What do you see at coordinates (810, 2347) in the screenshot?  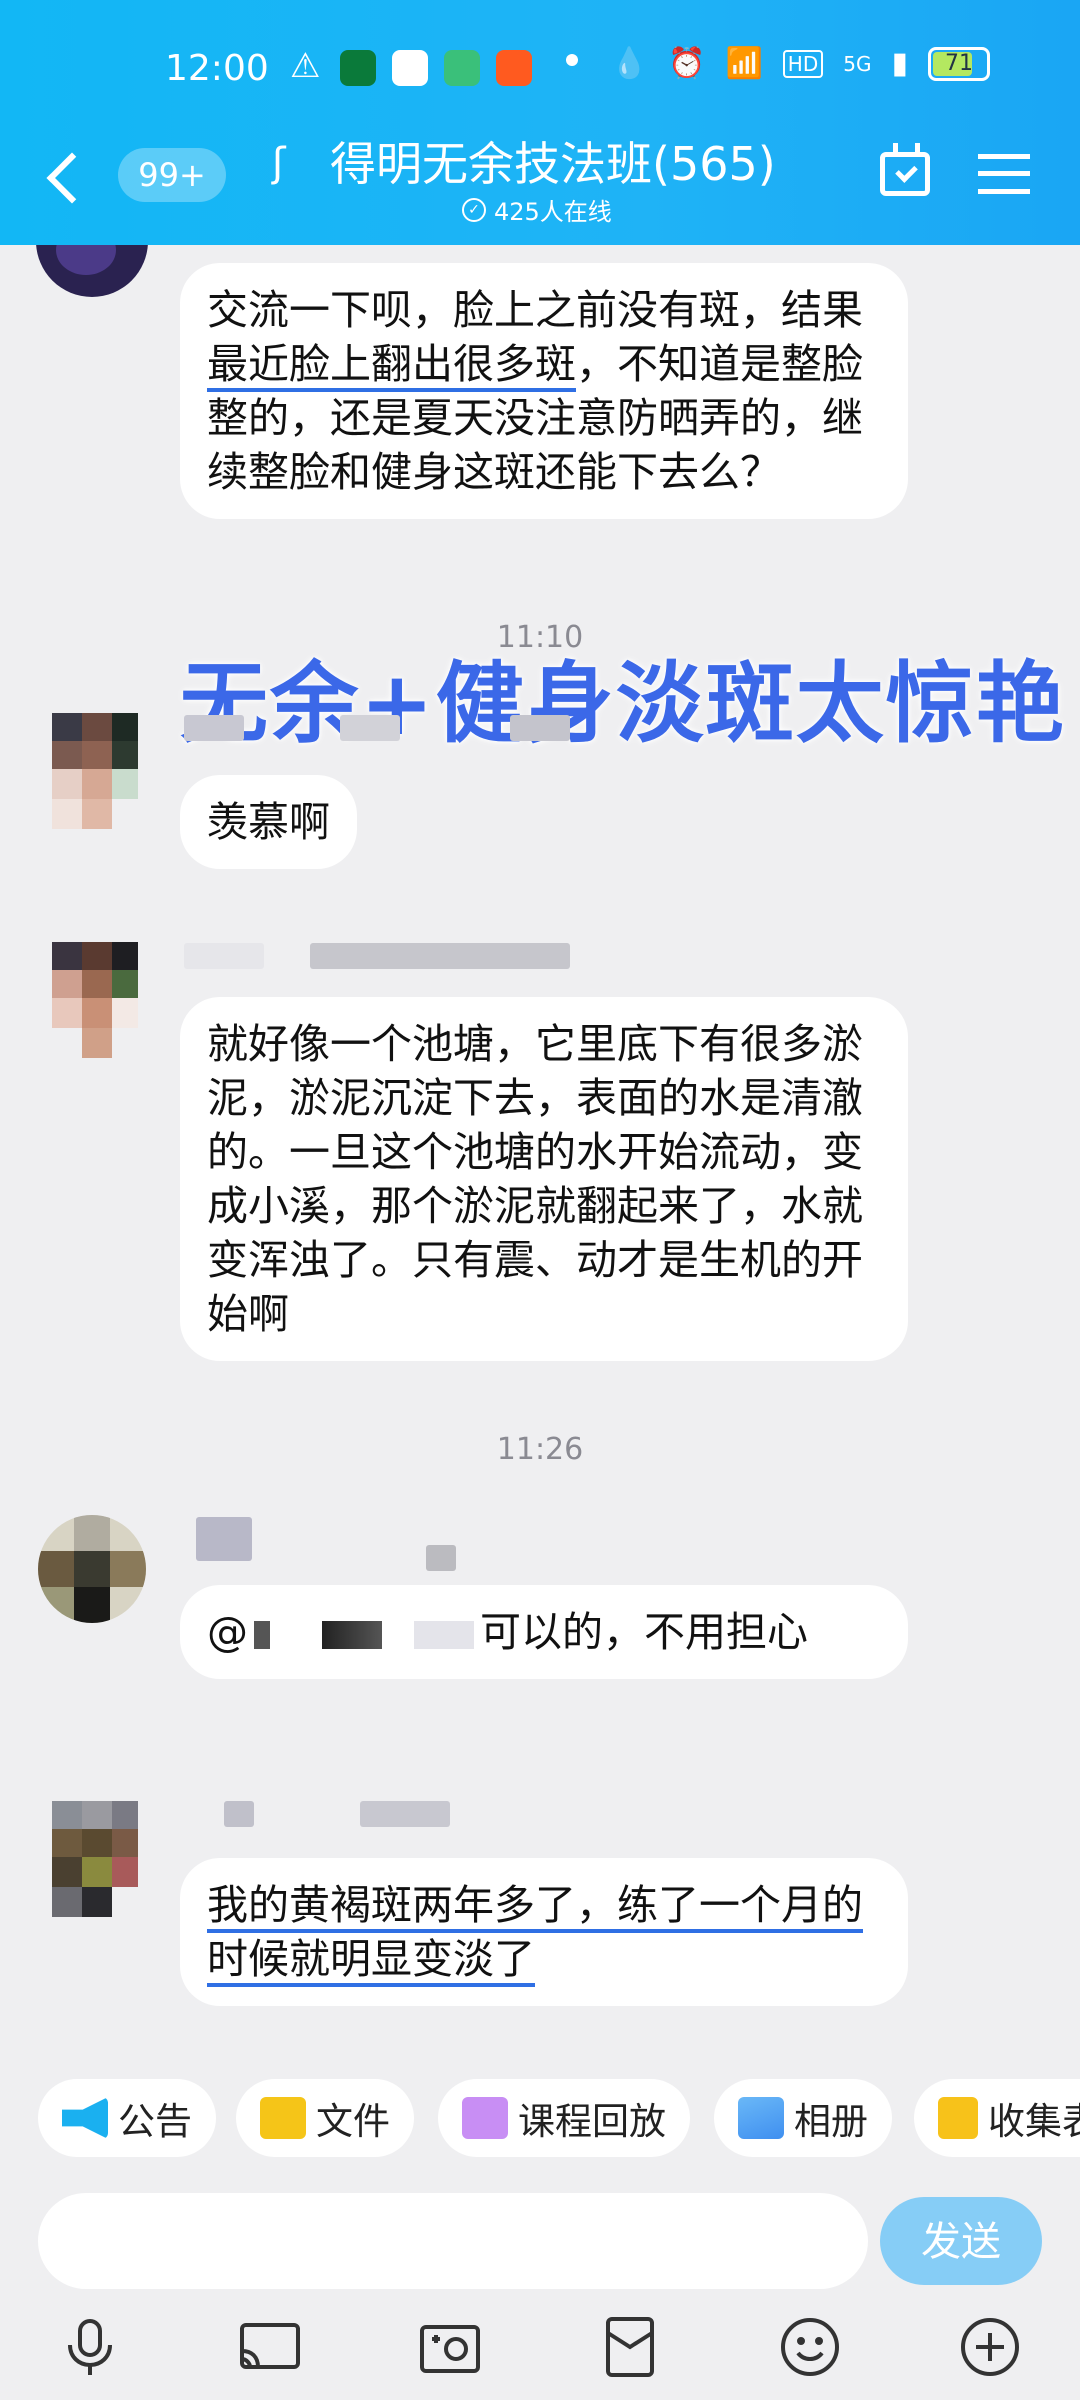 I see `emoji-icon` at bounding box center [810, 2347].